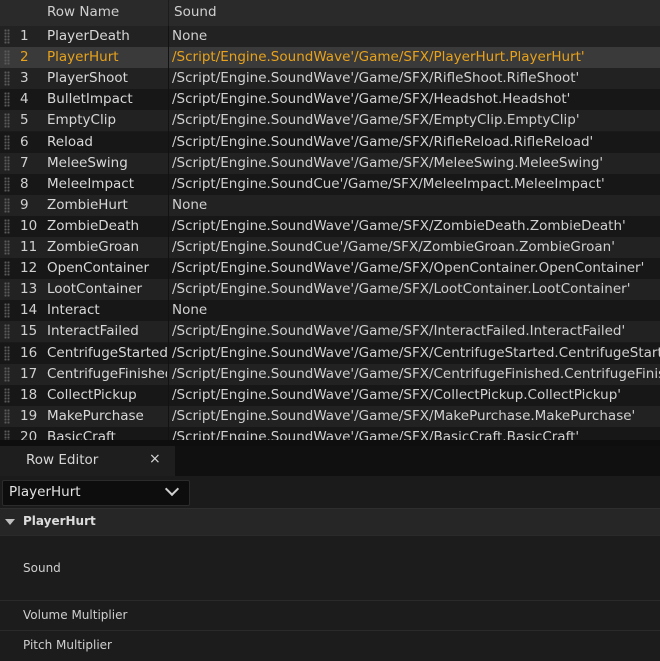 This screenshot has height=661, width=660. Describe the element at coordinates (83, 13) in the screenshot. I see `column-header-row-name: Row Name` at that location.